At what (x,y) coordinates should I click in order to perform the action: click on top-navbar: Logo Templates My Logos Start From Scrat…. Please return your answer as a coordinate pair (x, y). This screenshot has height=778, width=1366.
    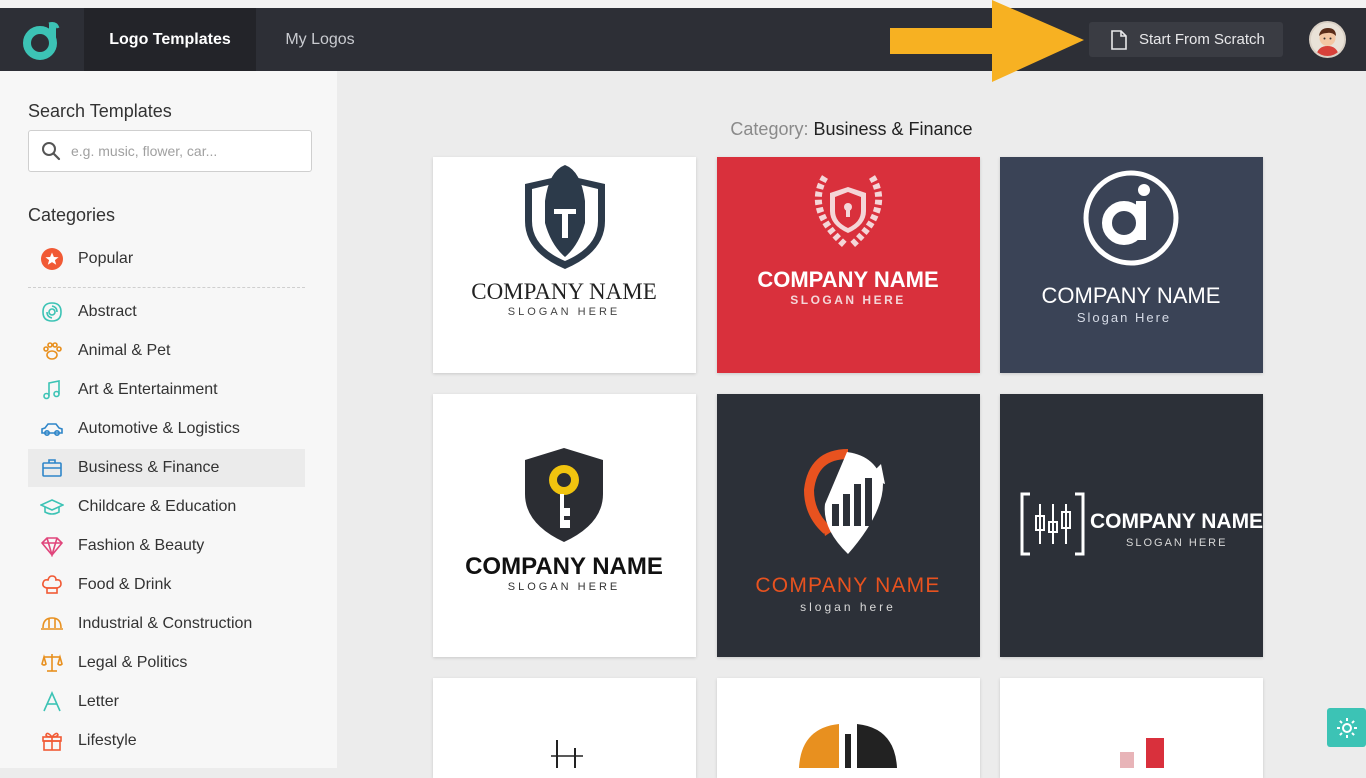
    Looking at the image, I should click on (683, 41).